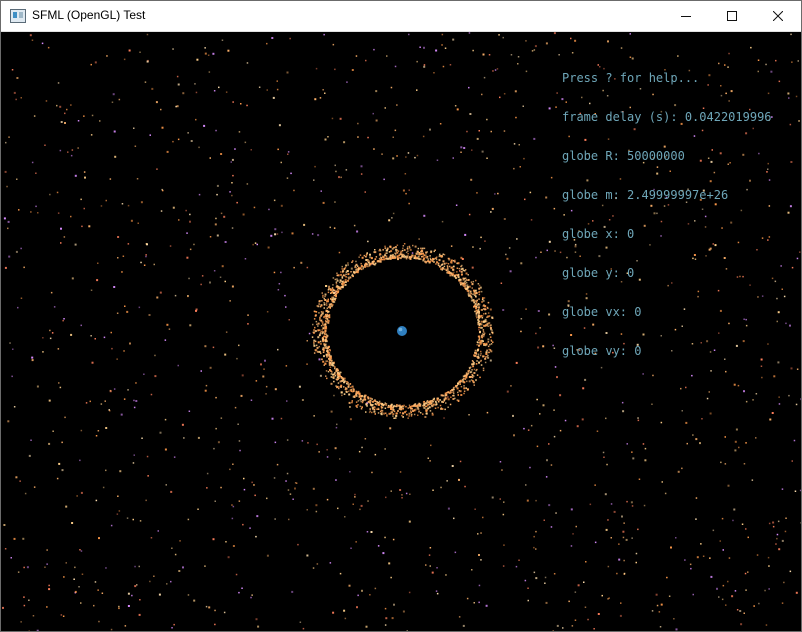 This screenshot has height=632, width=802. I want to click on maximize-button, so click(732, 16).